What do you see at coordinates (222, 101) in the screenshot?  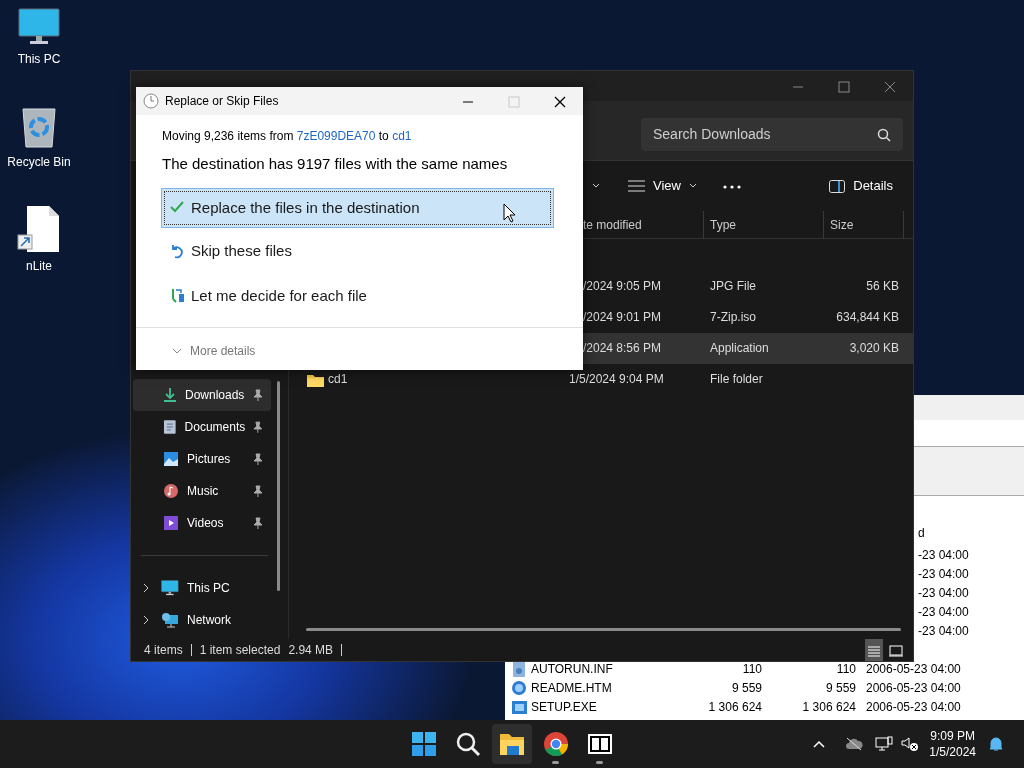 I see `dialog-title: Replace or Skip Files` at bounding box center [222, 101].